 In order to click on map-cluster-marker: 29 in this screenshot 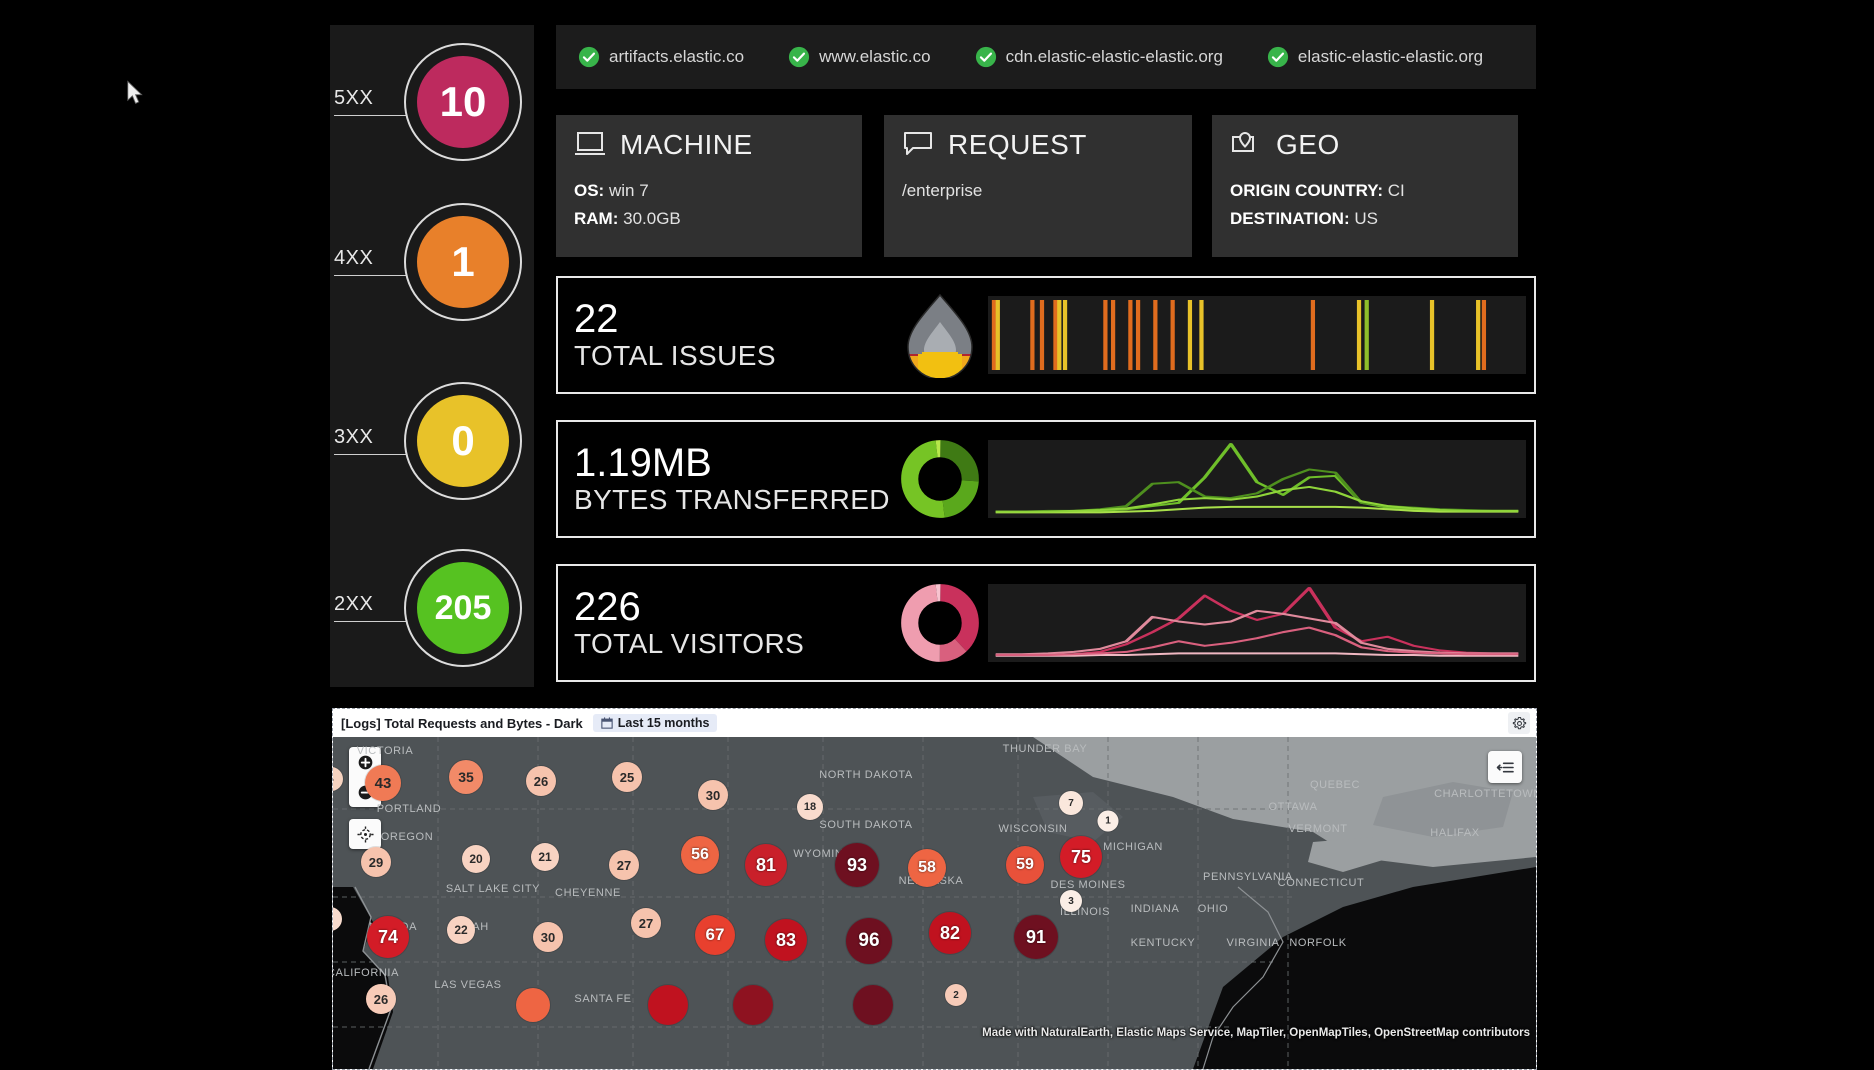, I will do `click(376, 862)`.